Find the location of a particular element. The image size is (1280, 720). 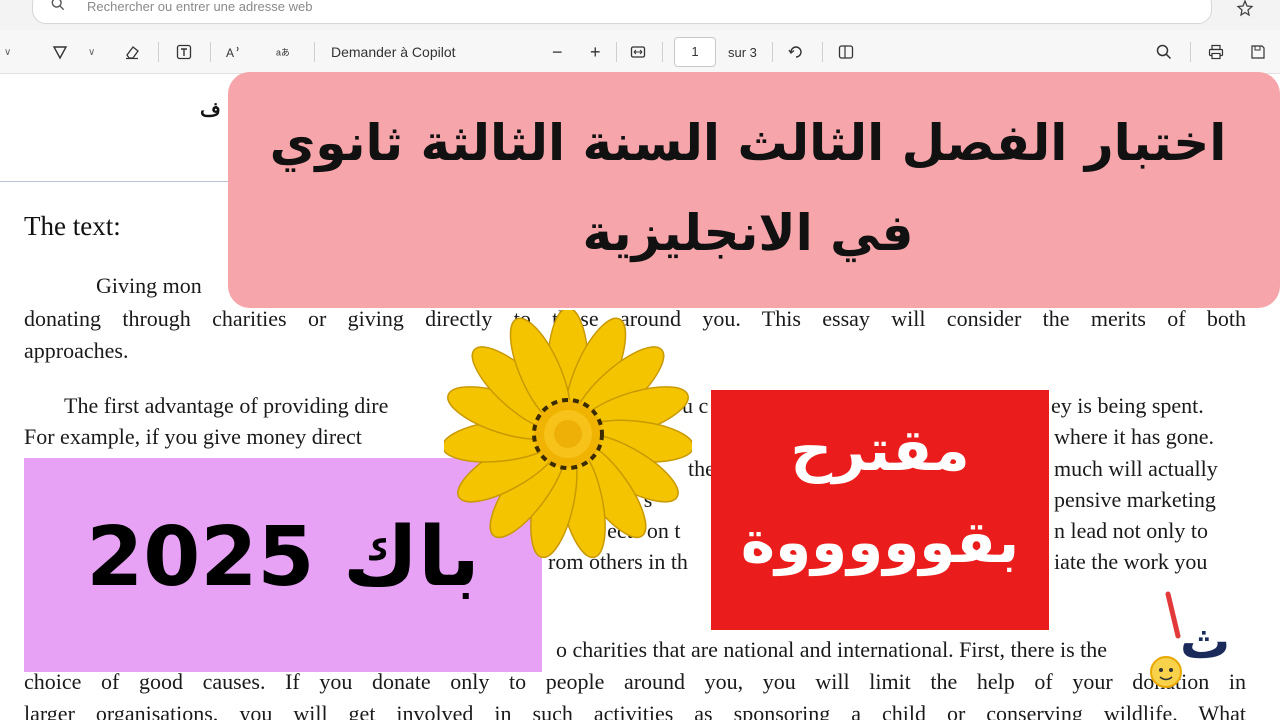

document-line: The first advantage of providing dire is located at coordinates (226, 405).